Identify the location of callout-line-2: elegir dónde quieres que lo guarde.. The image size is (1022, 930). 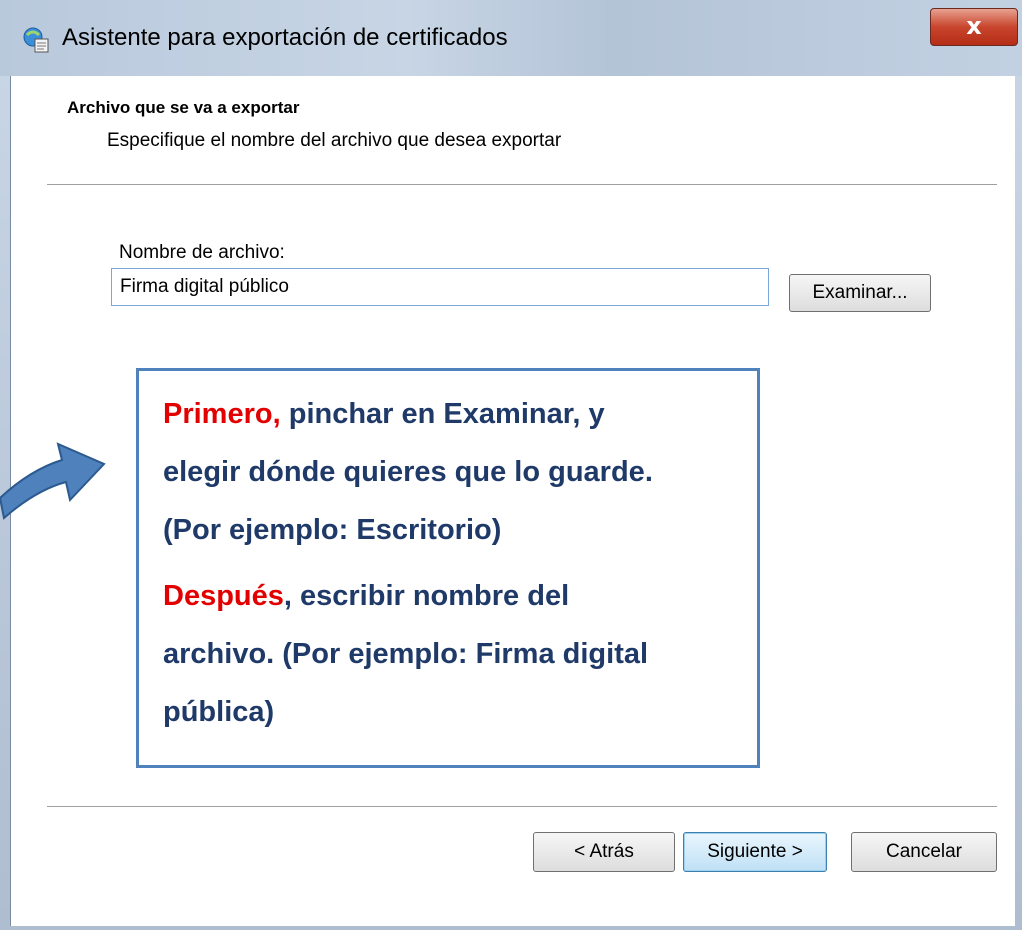
(408, 472).